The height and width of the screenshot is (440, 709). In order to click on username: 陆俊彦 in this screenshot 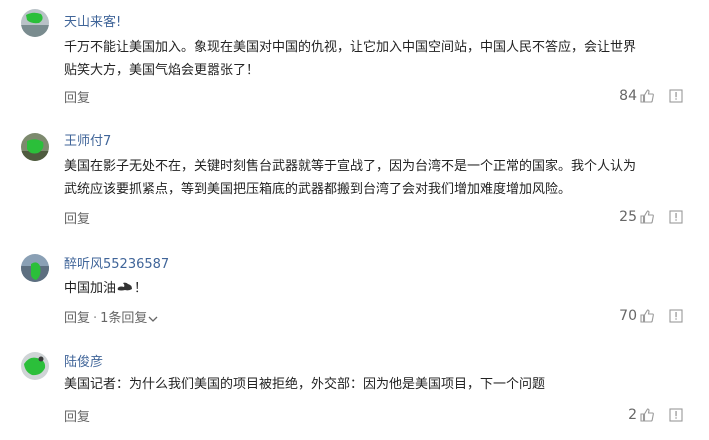, I will do `click(83, 360)`.